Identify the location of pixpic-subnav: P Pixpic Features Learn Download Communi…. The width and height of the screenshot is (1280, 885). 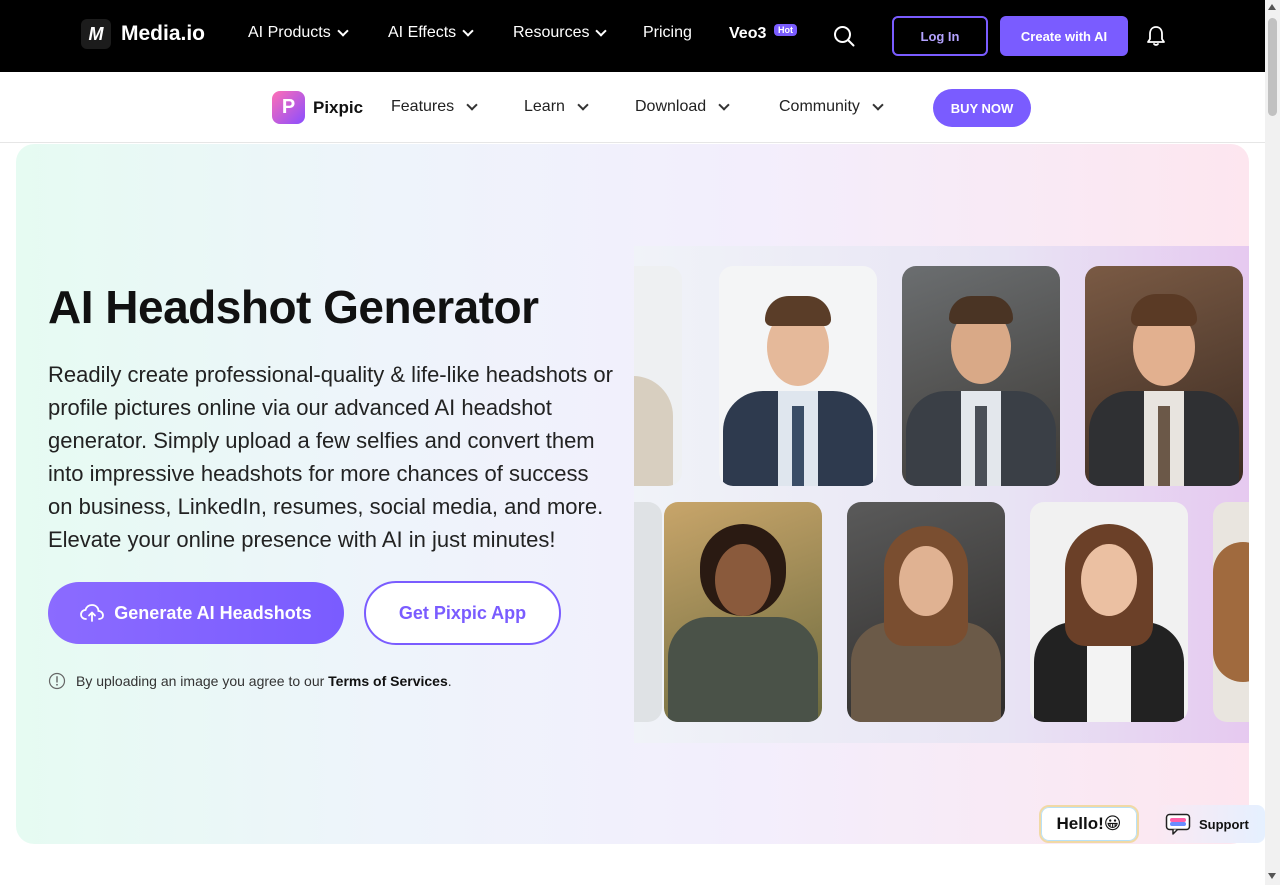
(632, 107).